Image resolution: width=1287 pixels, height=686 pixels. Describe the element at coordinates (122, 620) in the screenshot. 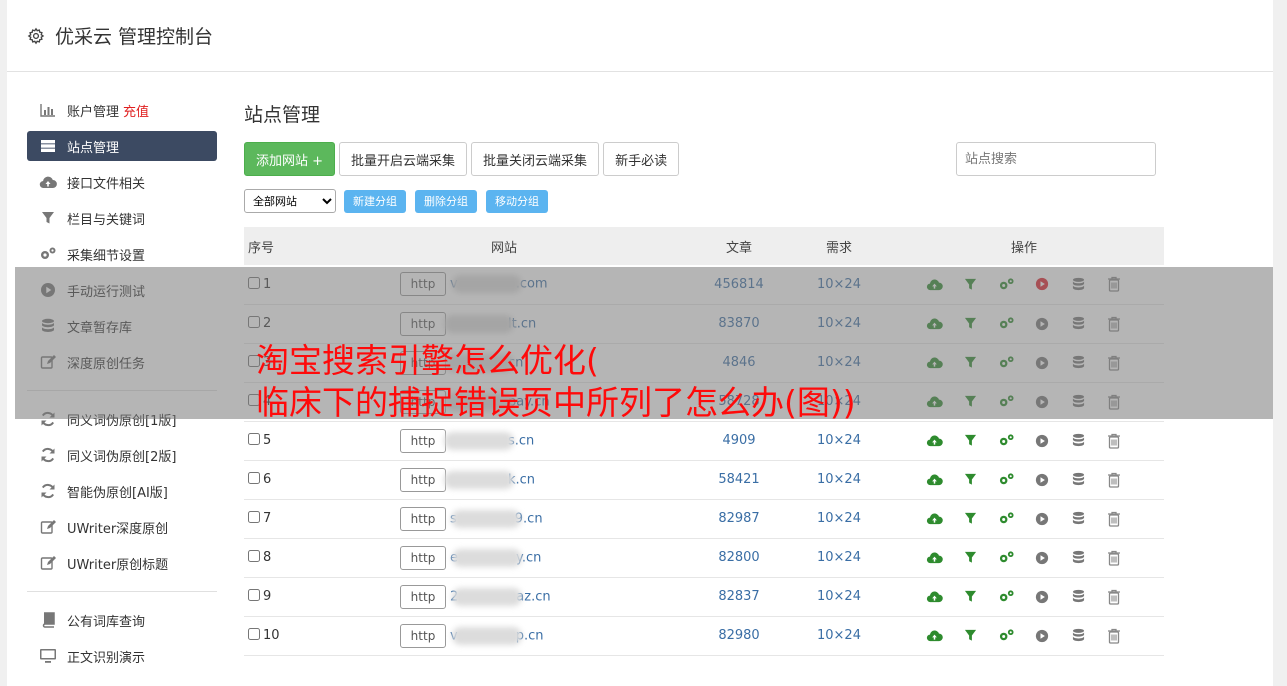

I see `sidebar-item: 公有词库查询` at that location.